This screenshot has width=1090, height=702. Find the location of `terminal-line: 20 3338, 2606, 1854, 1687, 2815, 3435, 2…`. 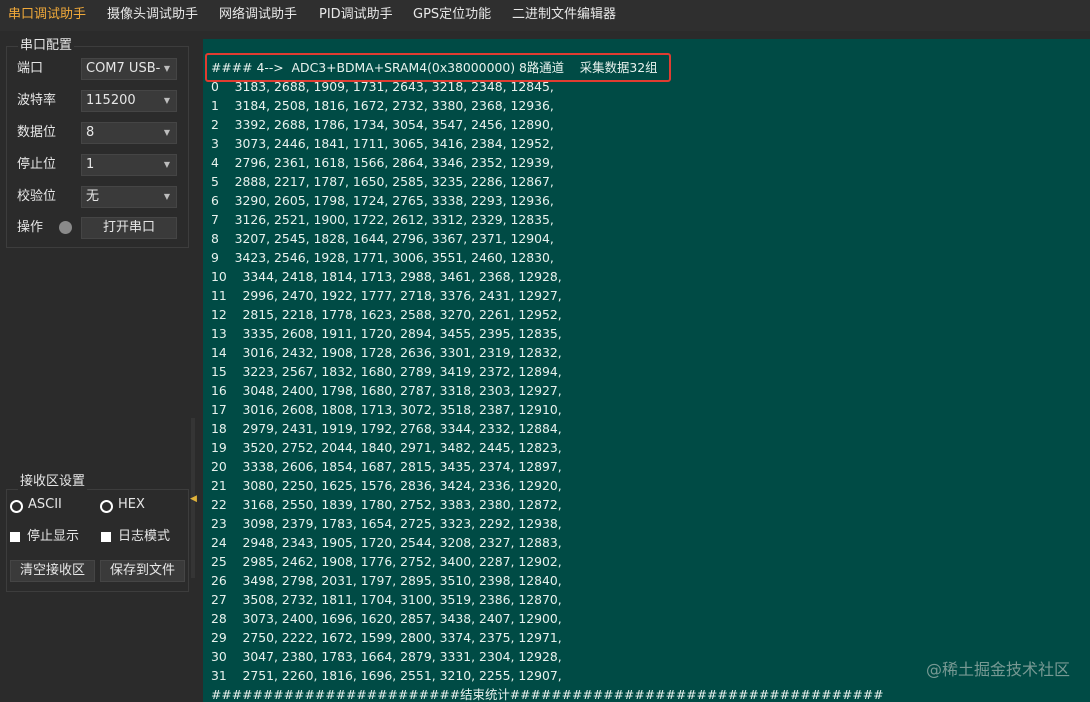

terminal-line: 20 3338, 2606, 1854, 1687, 2815, 3435, 2… is located at coordinates (386, 466).